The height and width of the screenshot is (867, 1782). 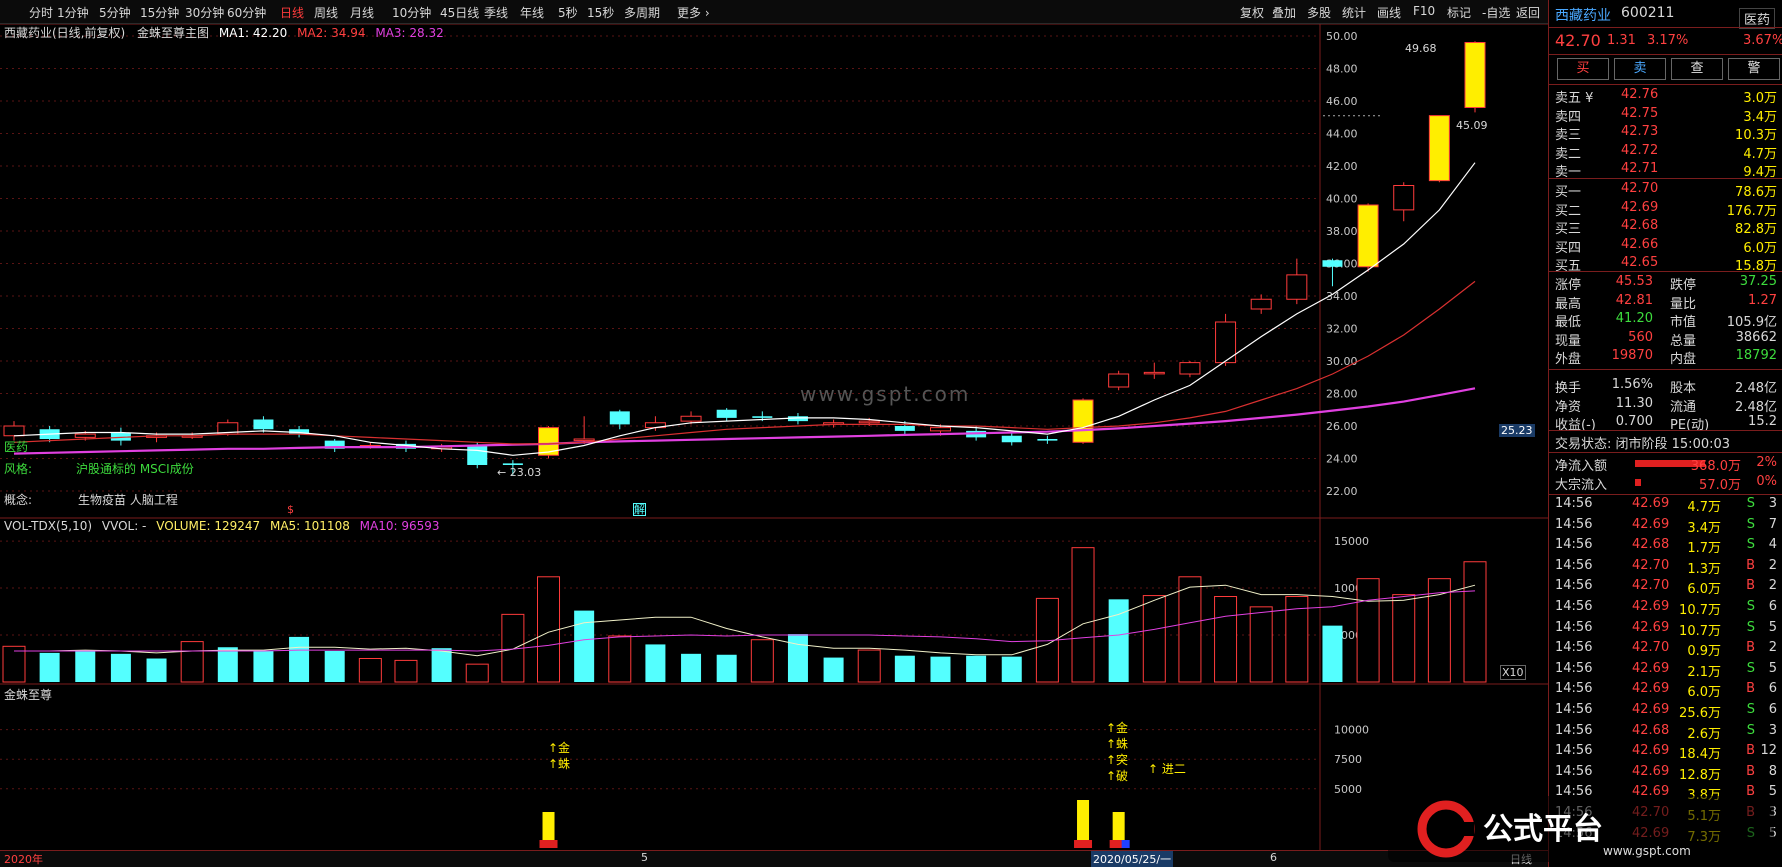 I want to click on tick-row: 14:56 42.70 0.9万 B 2, so click(x=1665, y=649).